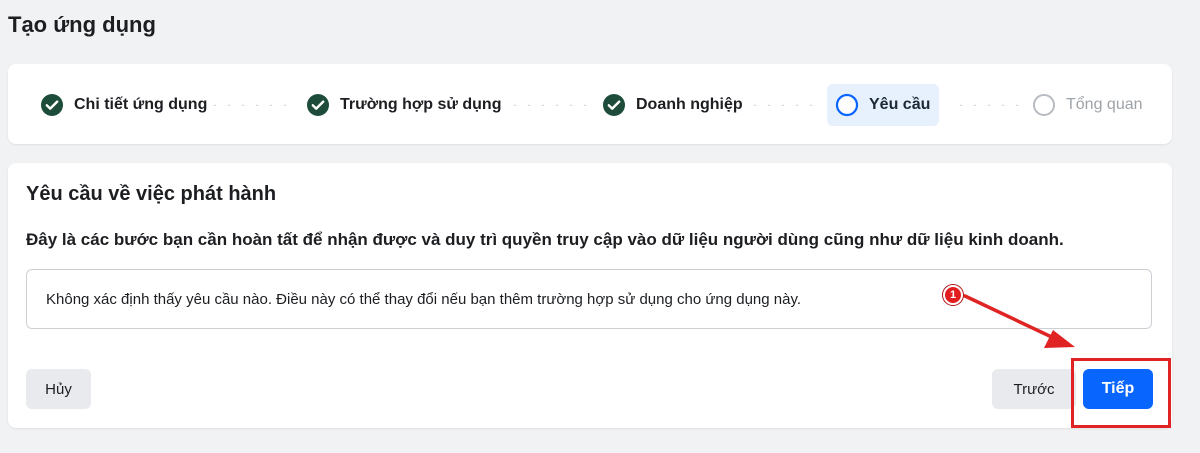 The width and height of the screenshot is (1200, 453). What do you see at coordinates (1034, 389) in the screenshot?
I see `previous-button: Trước` at bounding box center [1034, 389].